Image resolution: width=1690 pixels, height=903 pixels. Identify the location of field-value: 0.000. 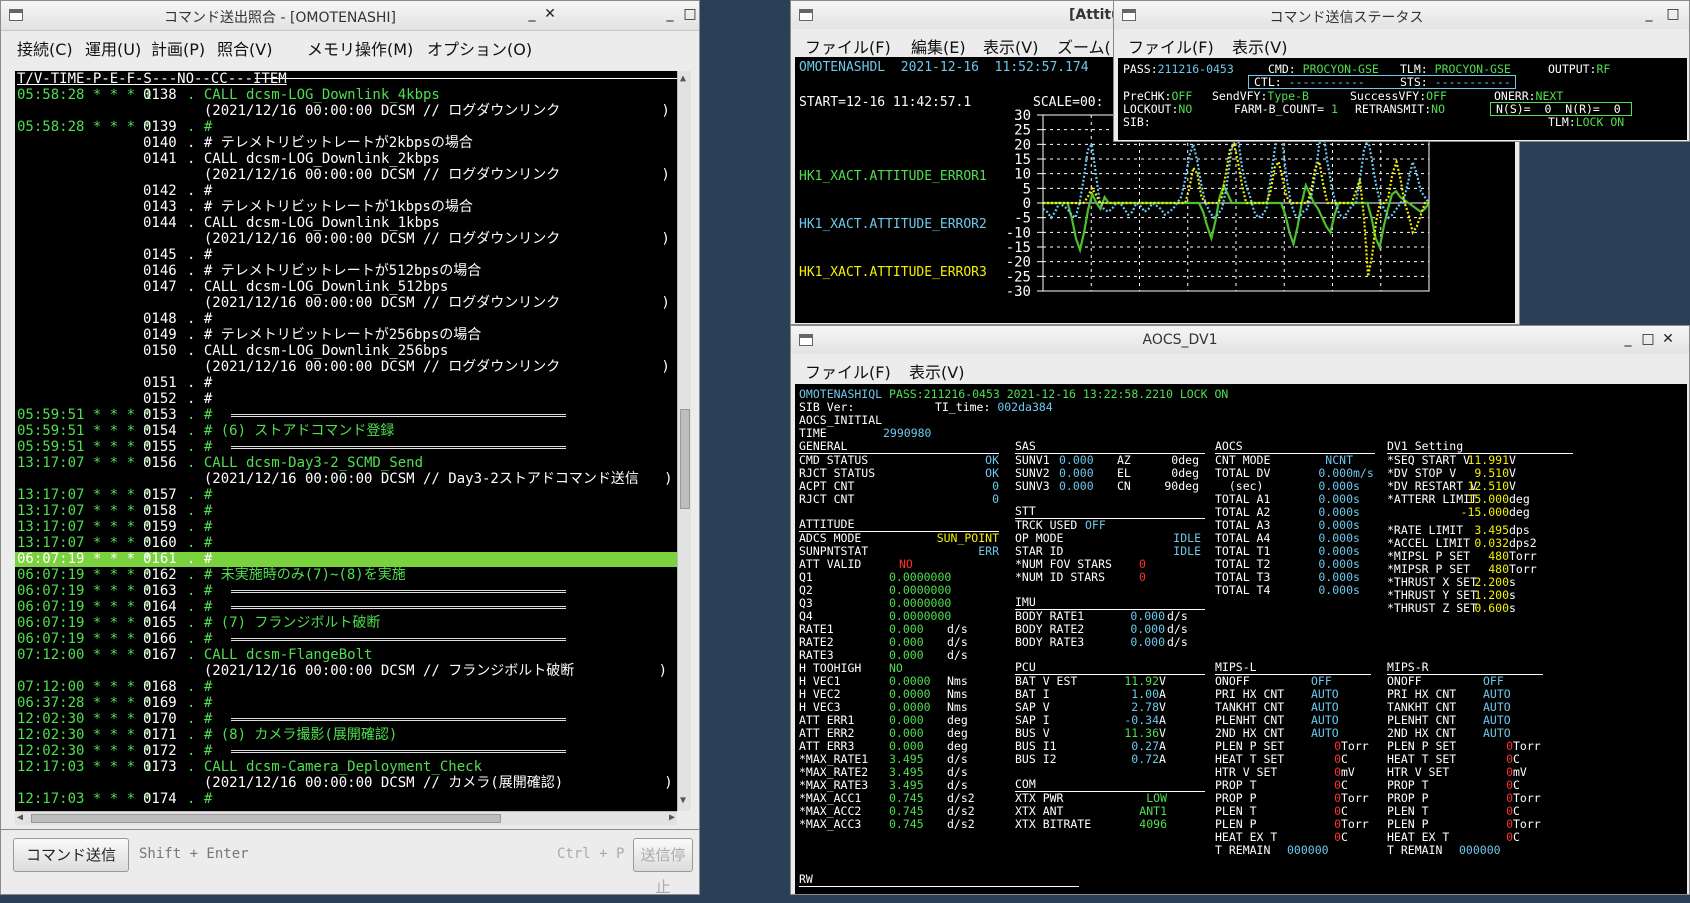
(1076, 486).